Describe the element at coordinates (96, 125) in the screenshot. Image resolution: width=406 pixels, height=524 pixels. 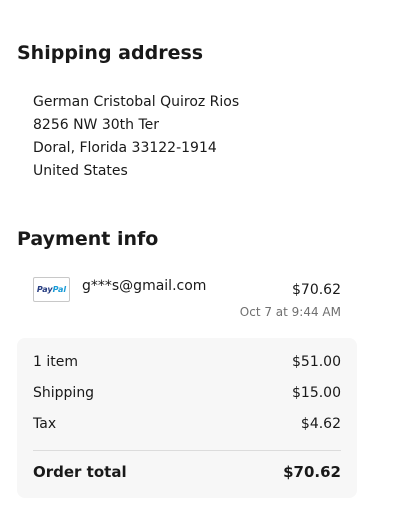
I see `street-address: 8256 NW 30th Ter` at that location.